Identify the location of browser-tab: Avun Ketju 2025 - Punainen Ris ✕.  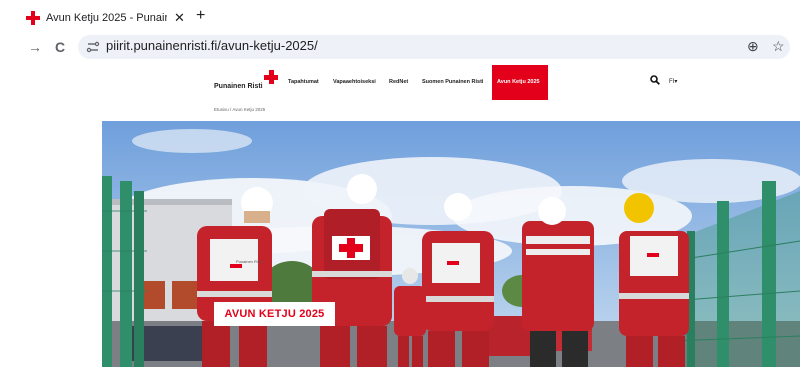
(106, 18).